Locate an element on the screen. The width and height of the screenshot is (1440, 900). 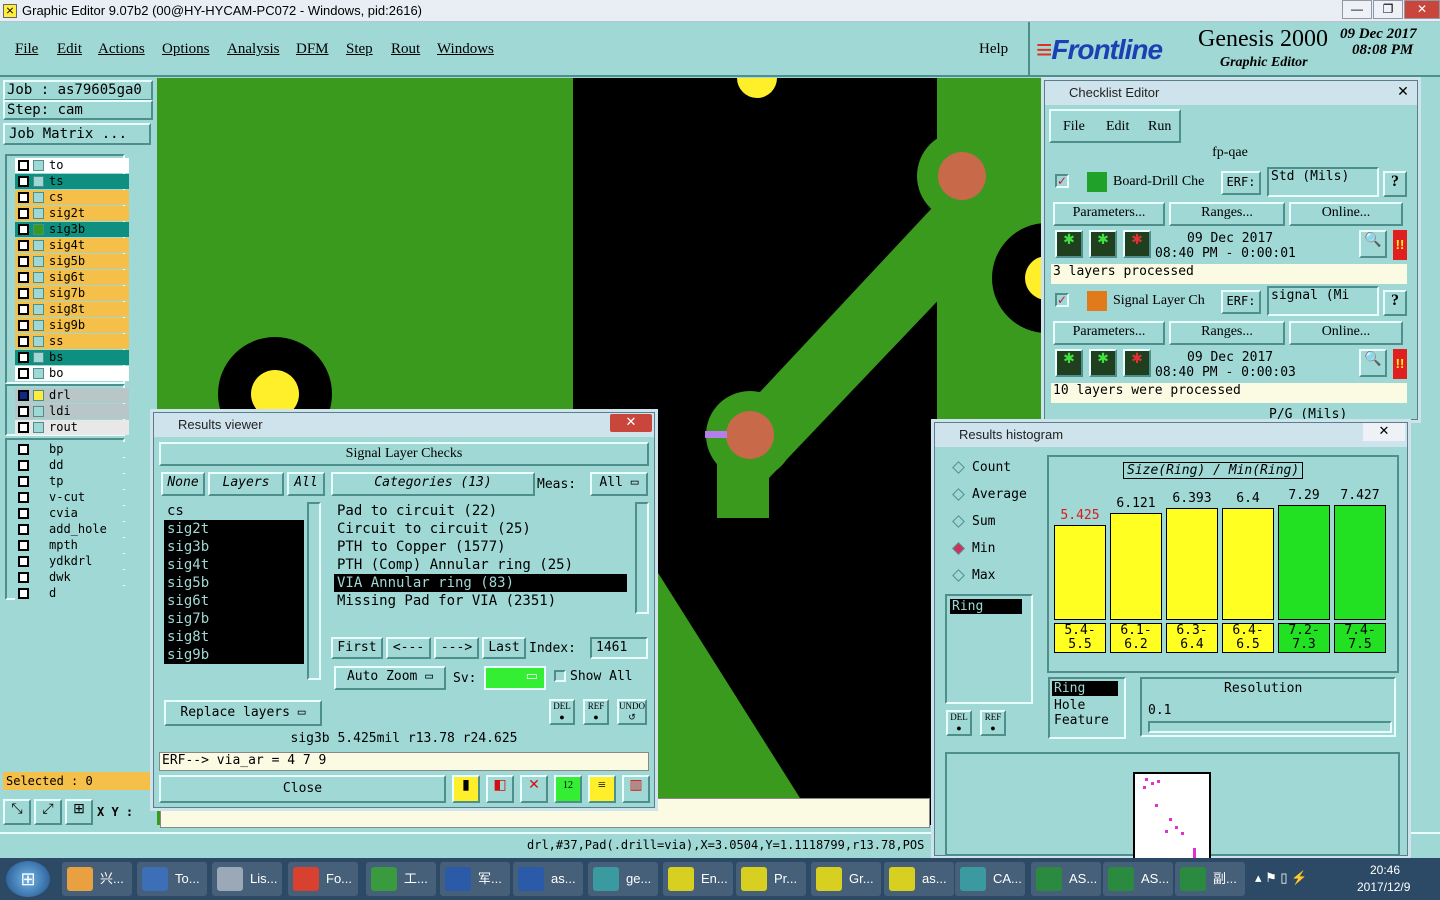
layer-list-scrollbar is located at coordinates (314, 591).